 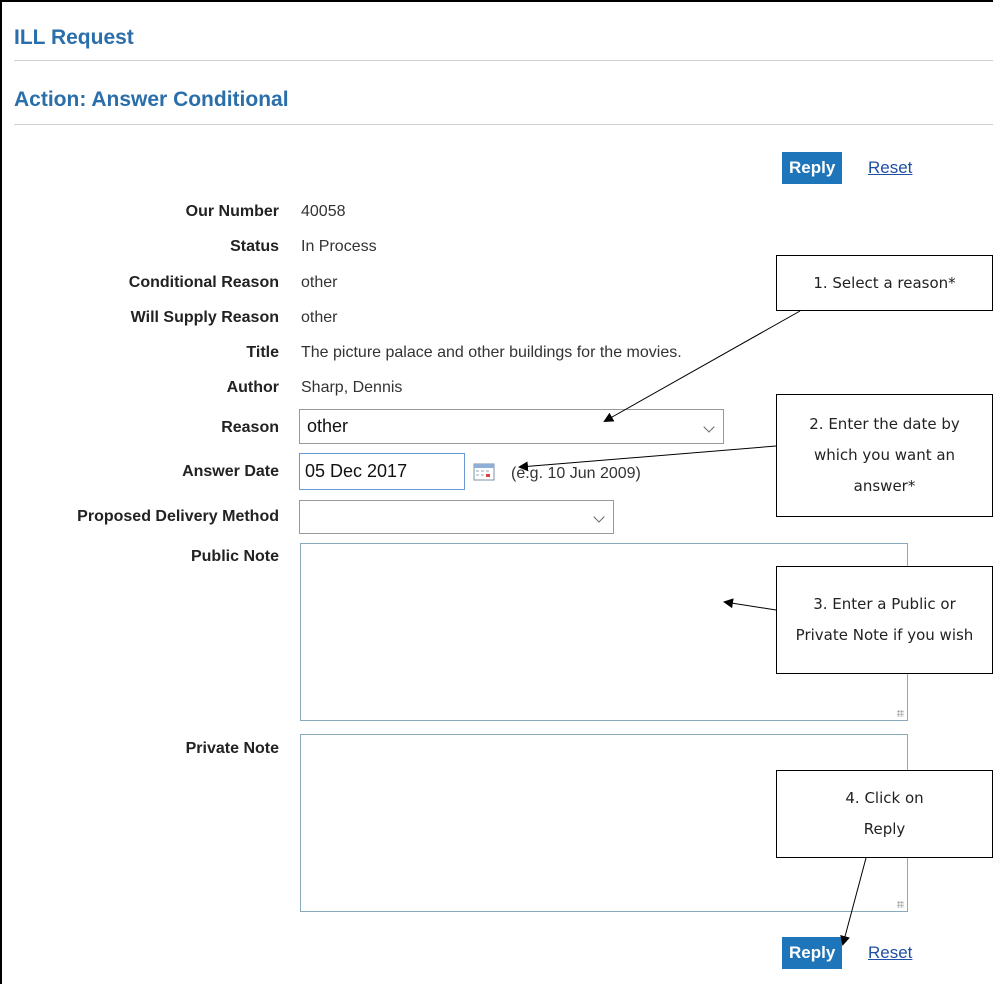 I want to click on callout-text: 4. Click on Reply, so click(x=884, y=813).